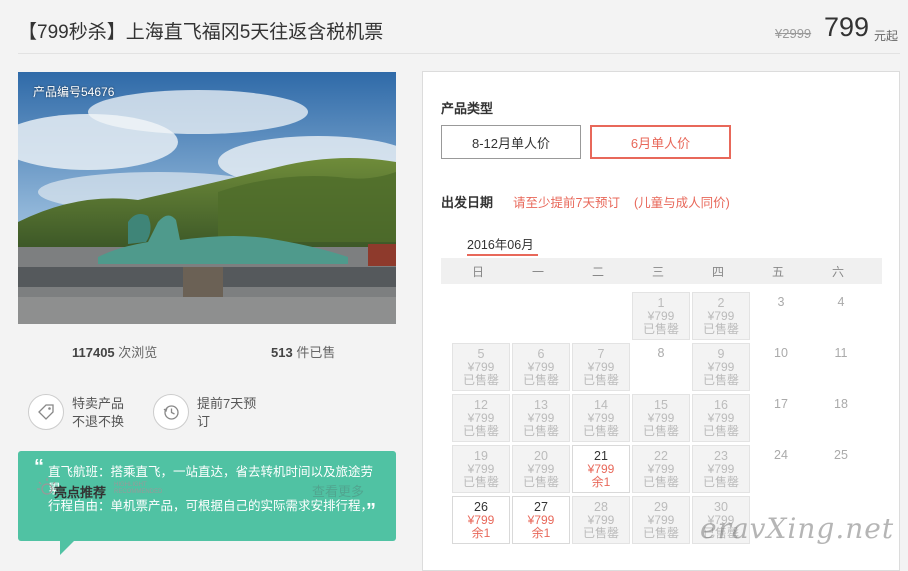 This screenshot has width=908, height=571. What do you see at coordinates (841, 367) in the screenshot?
I see `calendar-day-11: 11` at bounding box center [841, 367].